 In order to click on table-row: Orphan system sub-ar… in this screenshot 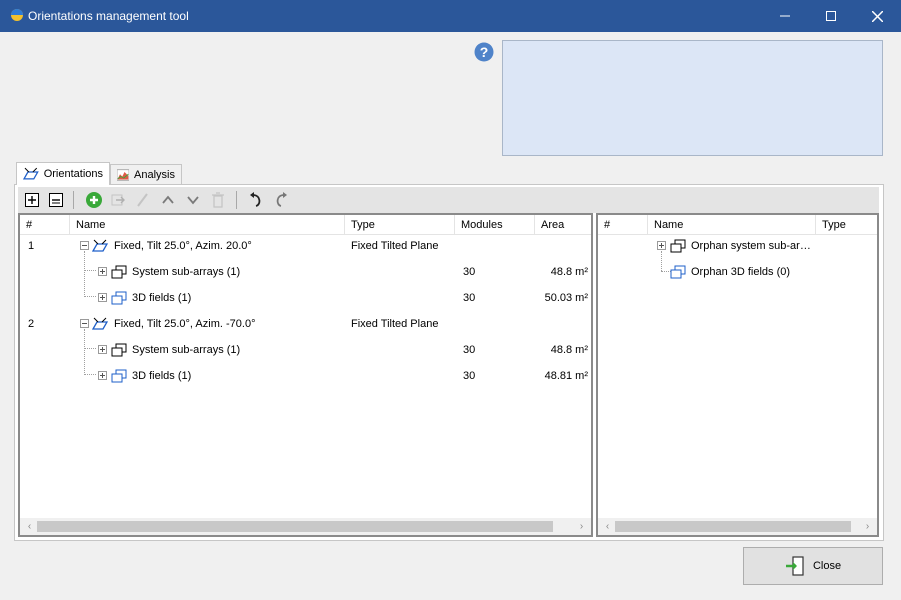, I will do `click(737, 246)`.